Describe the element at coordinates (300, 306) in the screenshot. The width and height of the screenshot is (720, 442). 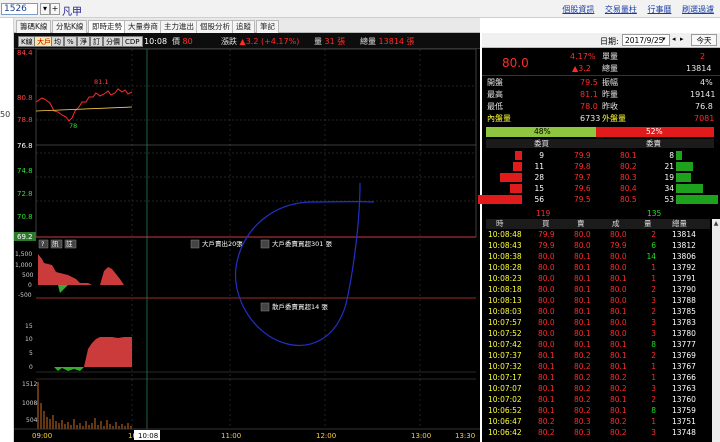
I see `annotation-2: 散戶委賣買超14 張` at that location.